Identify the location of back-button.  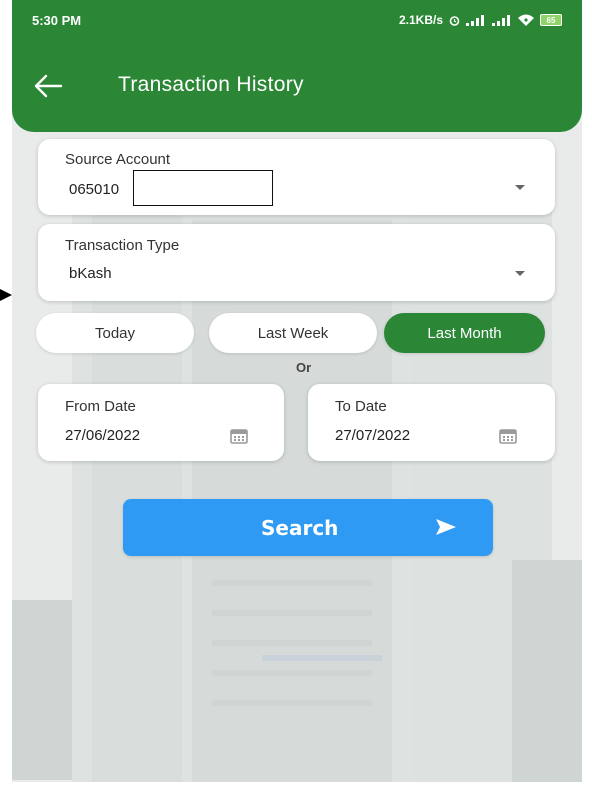
(48, 86).